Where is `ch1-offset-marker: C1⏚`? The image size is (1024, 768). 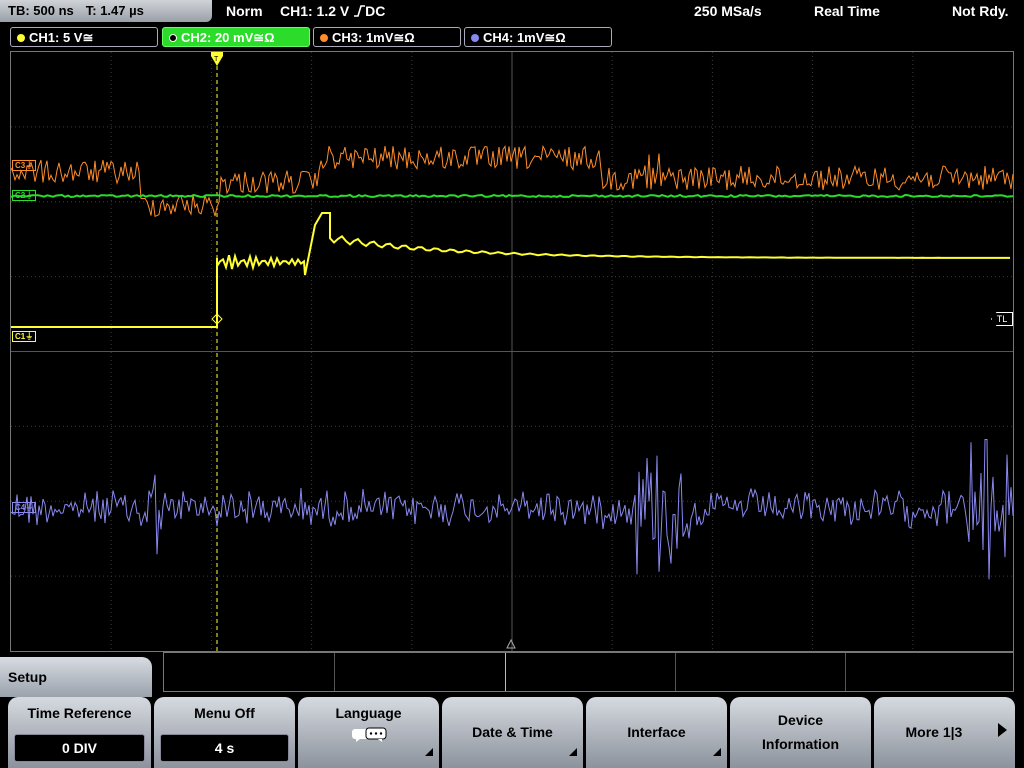 ch1-offset-marker: C1⏚ is located at coordinates (24, 336).